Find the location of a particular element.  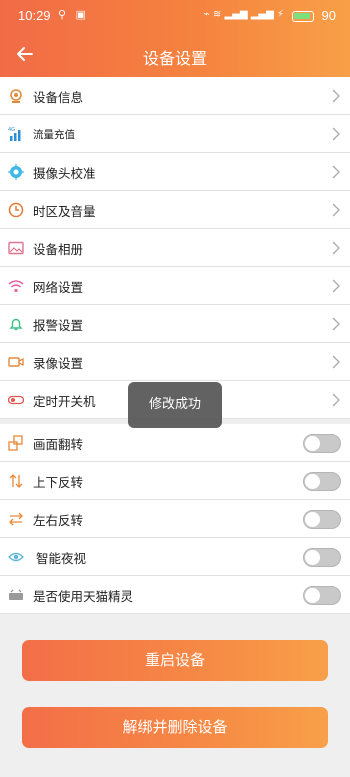

unbind-delete-device-button: 解绑并删除设备 is located at coordinates (175, 727).